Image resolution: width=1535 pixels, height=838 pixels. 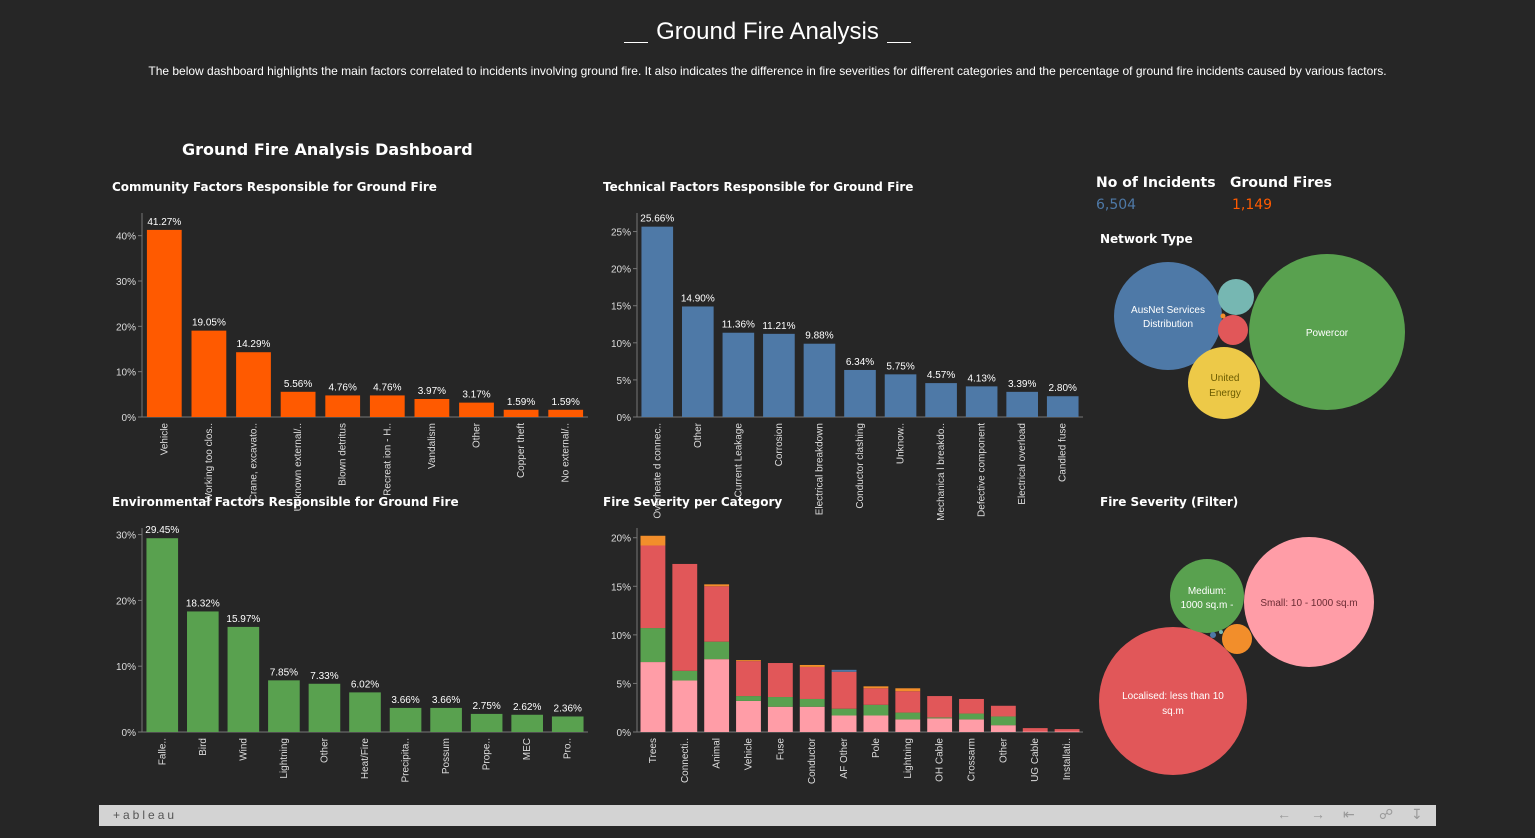 What do you see at coordinates (1233, 330) in the screenshot?
I see `bubble-network-red` at bounding box center [1233, 330].